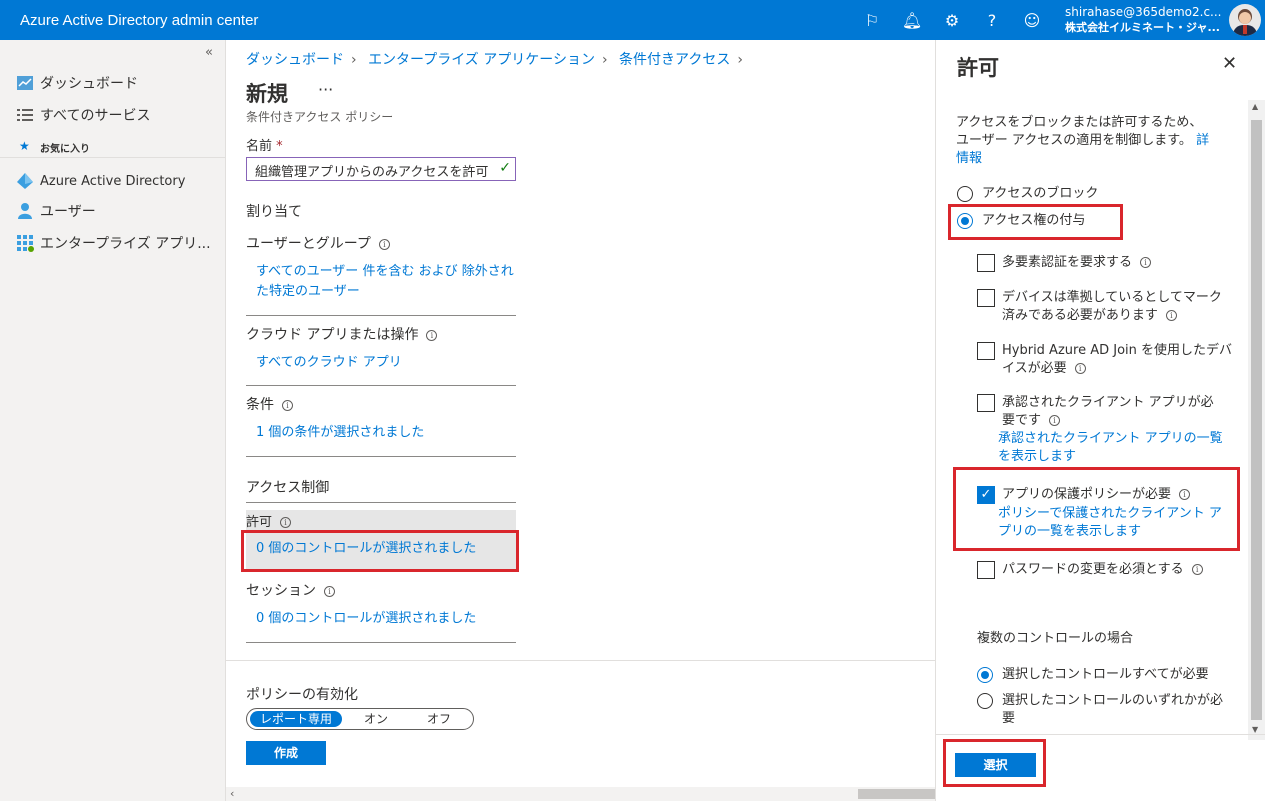  I want to click on require-all-radio, so click(985, 675).